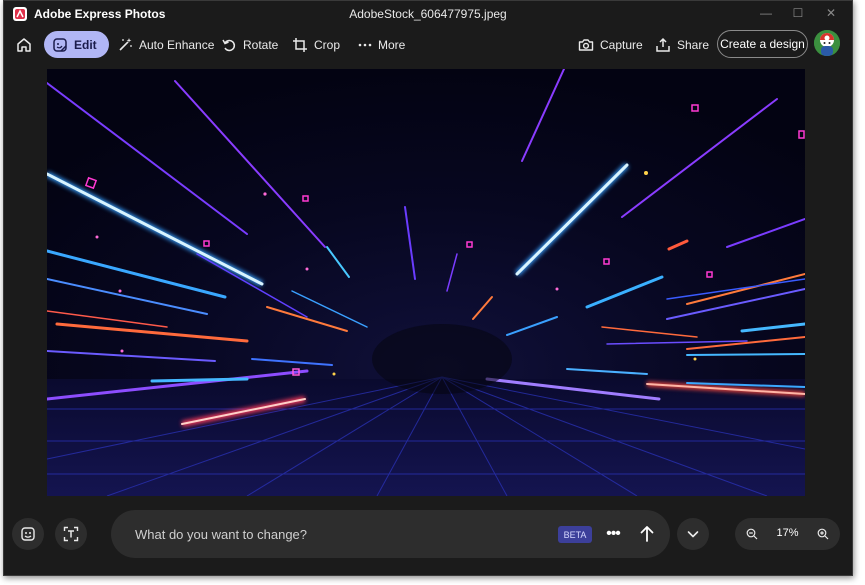 This screenshot has height=585, width=865. Describe the element at coordinates (586, 44) in the screenshot. I see `camera-icon` at that location.